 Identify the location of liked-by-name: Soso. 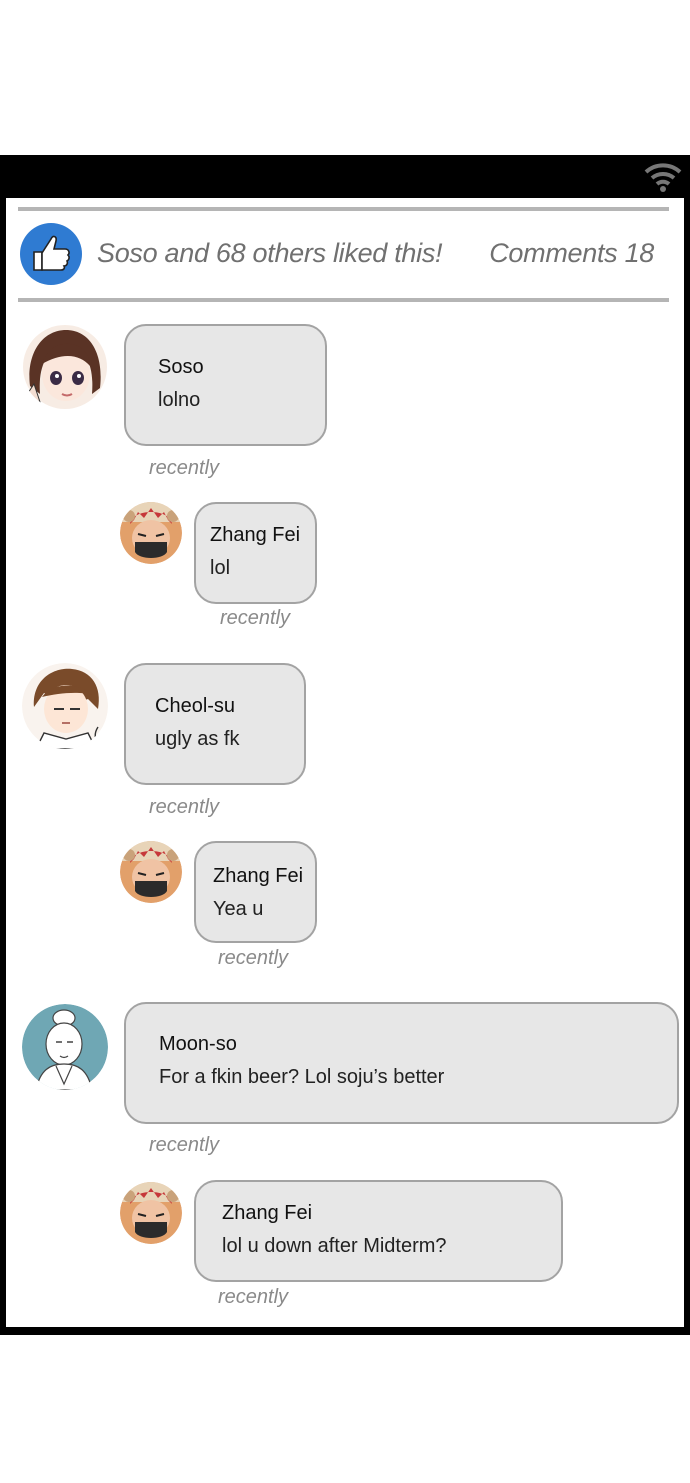
(127, 253).